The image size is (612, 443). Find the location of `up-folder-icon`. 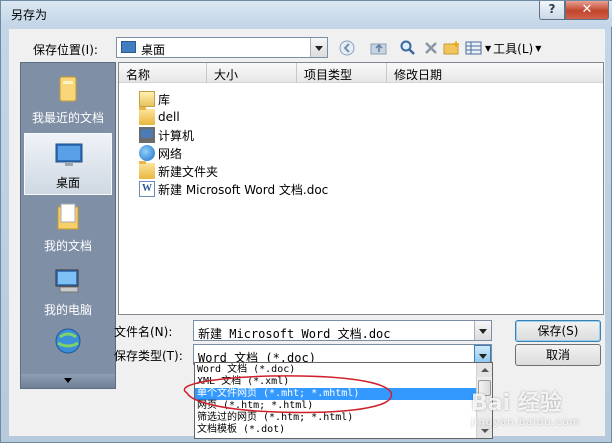

up-folder-icon is located at coordinates (379, 48).